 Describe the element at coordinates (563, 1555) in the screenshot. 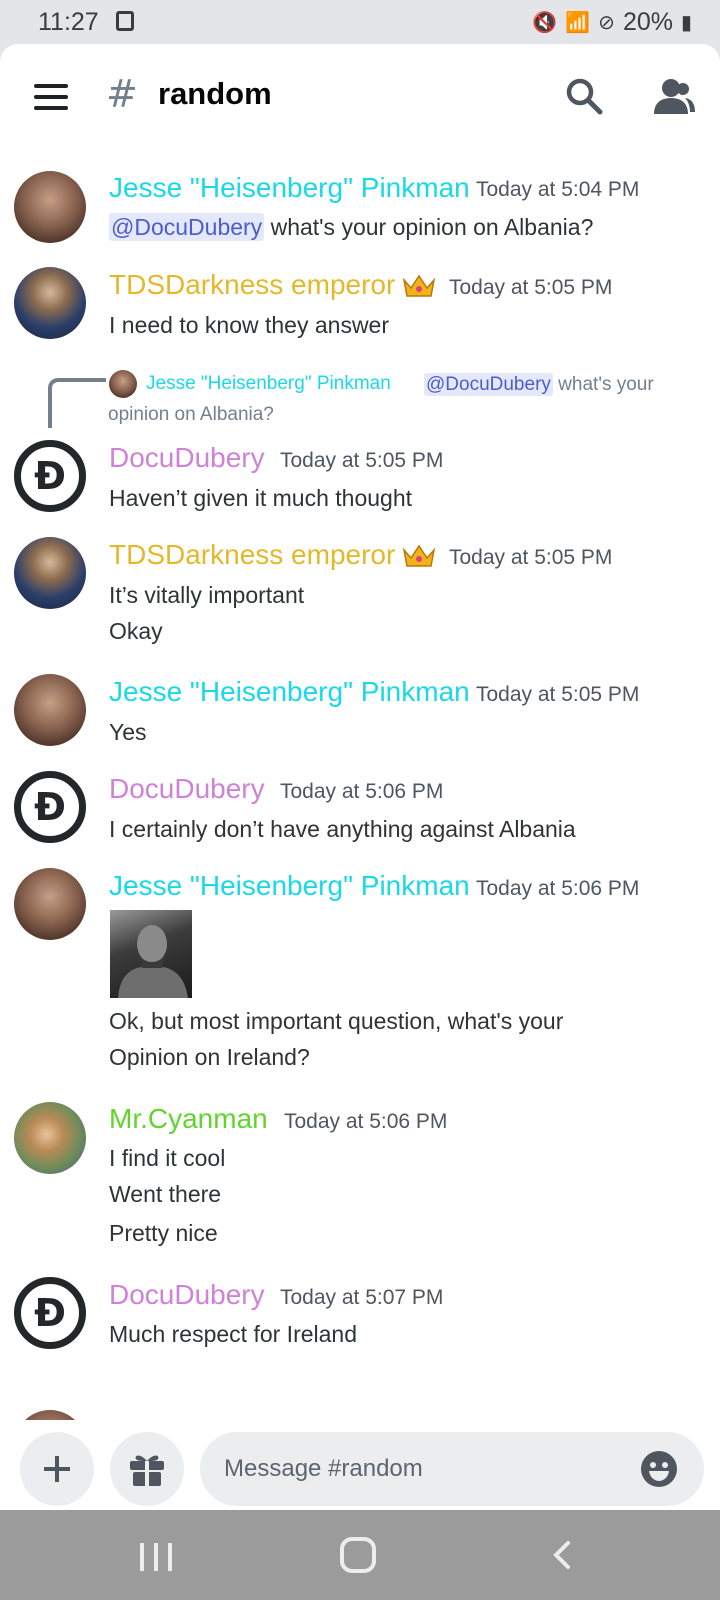

I see `nav-back-icon` at that location.